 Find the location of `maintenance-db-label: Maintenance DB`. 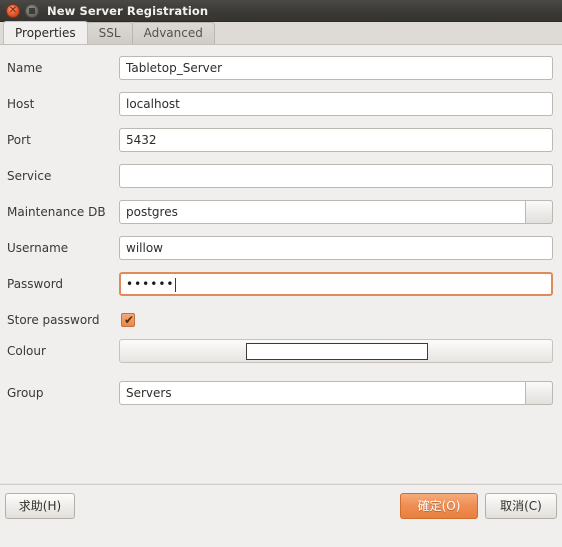

maintenance-db-label: Maintenance DB is located at coordinates (56, 212).